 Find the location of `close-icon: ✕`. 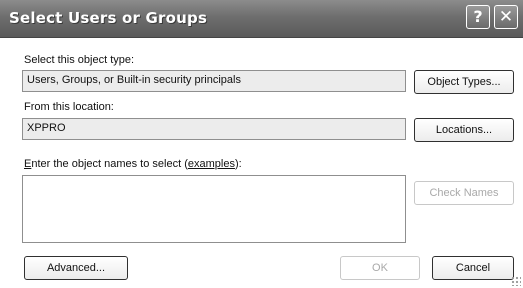

close-icon: ✕ is located at coordinates (506, 17).